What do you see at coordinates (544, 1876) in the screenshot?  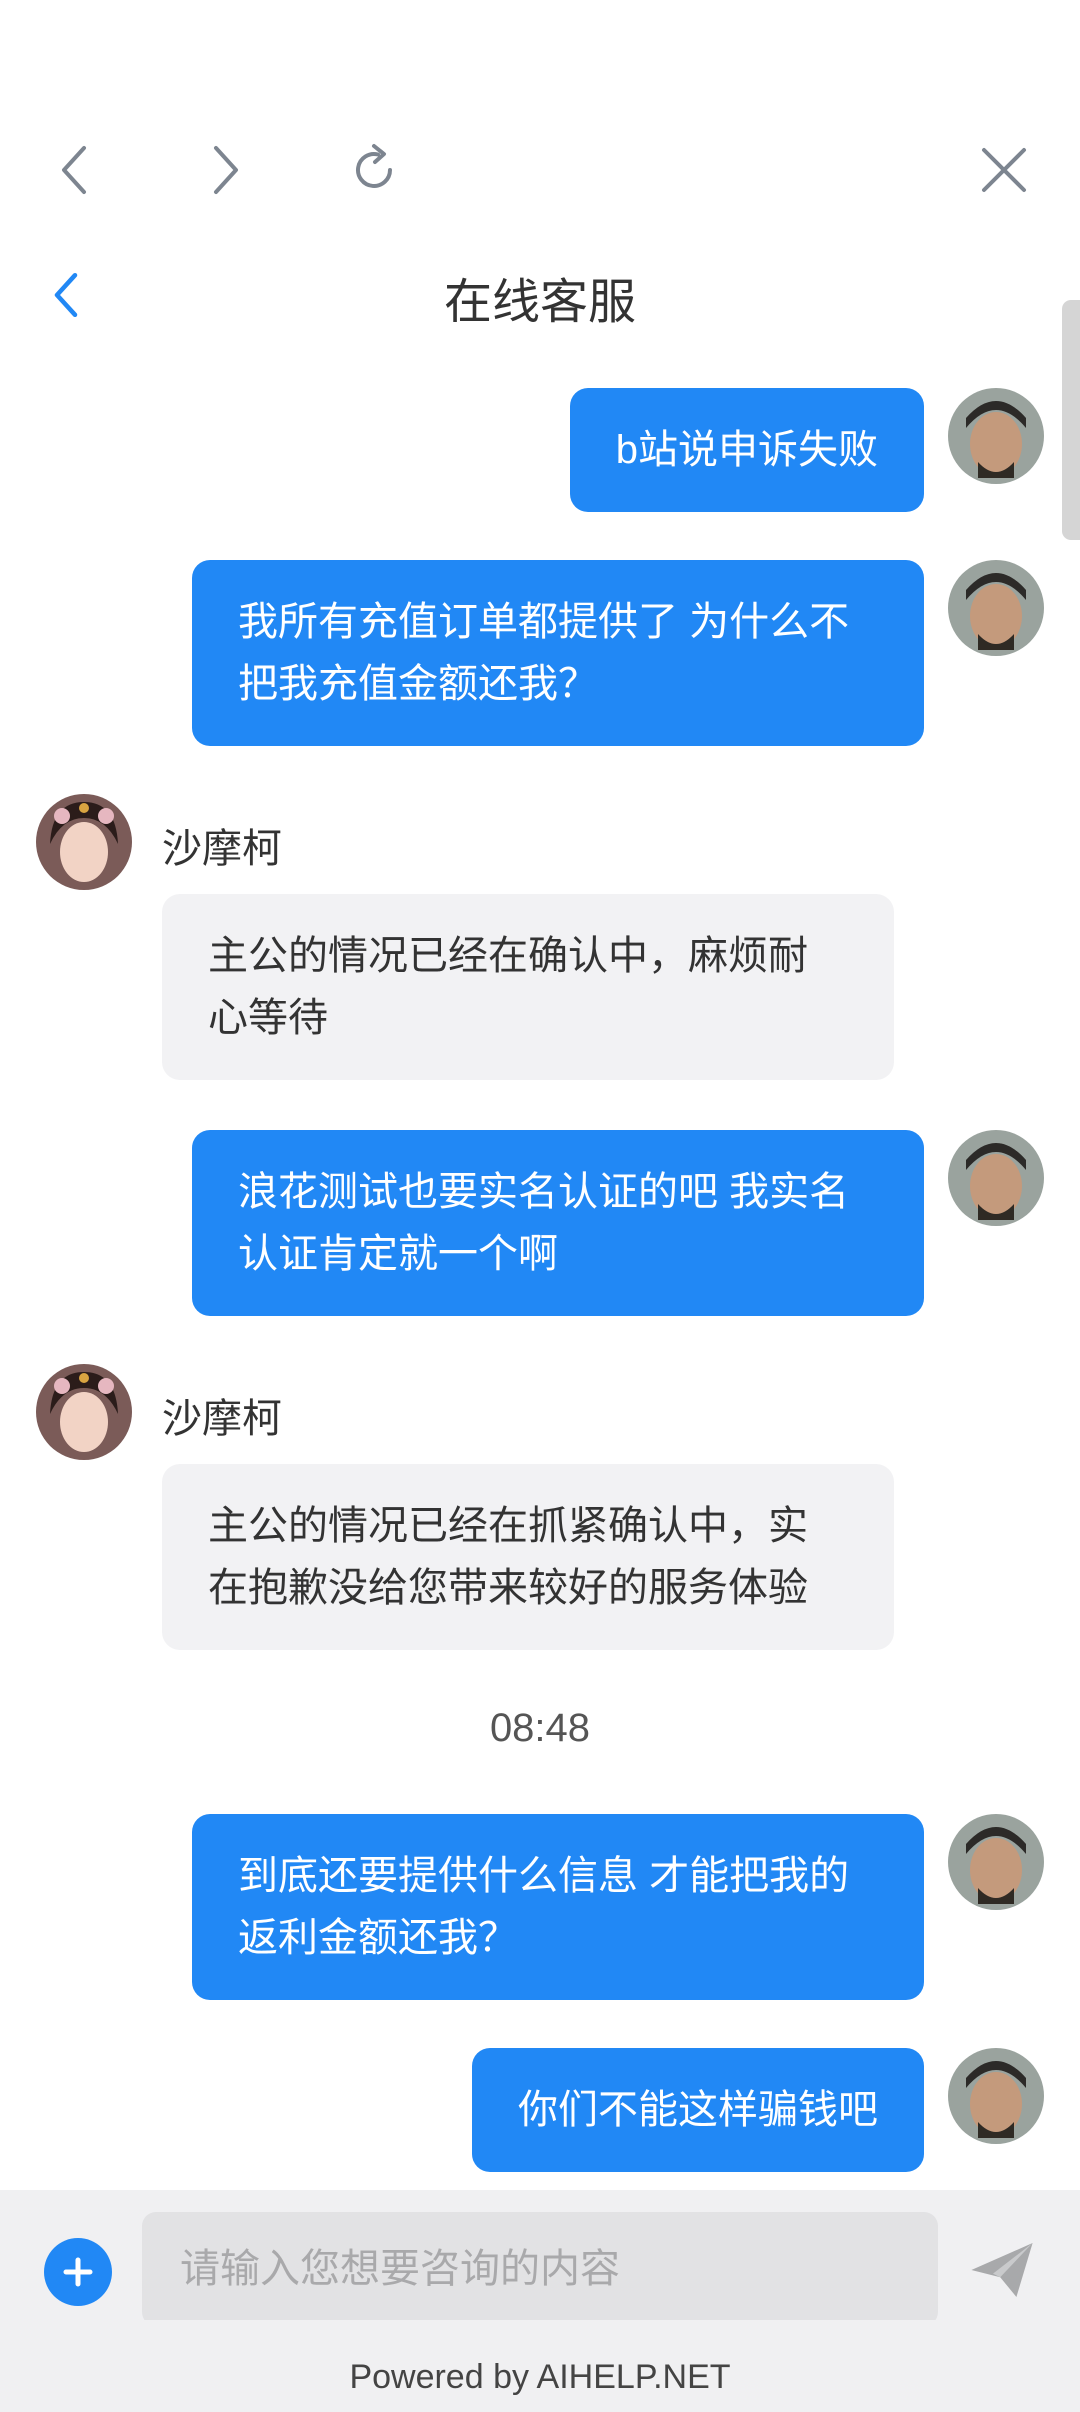 I see `message-text: 到底还要提供什么信息 才能把我的` at bounding box center [544, 1876].